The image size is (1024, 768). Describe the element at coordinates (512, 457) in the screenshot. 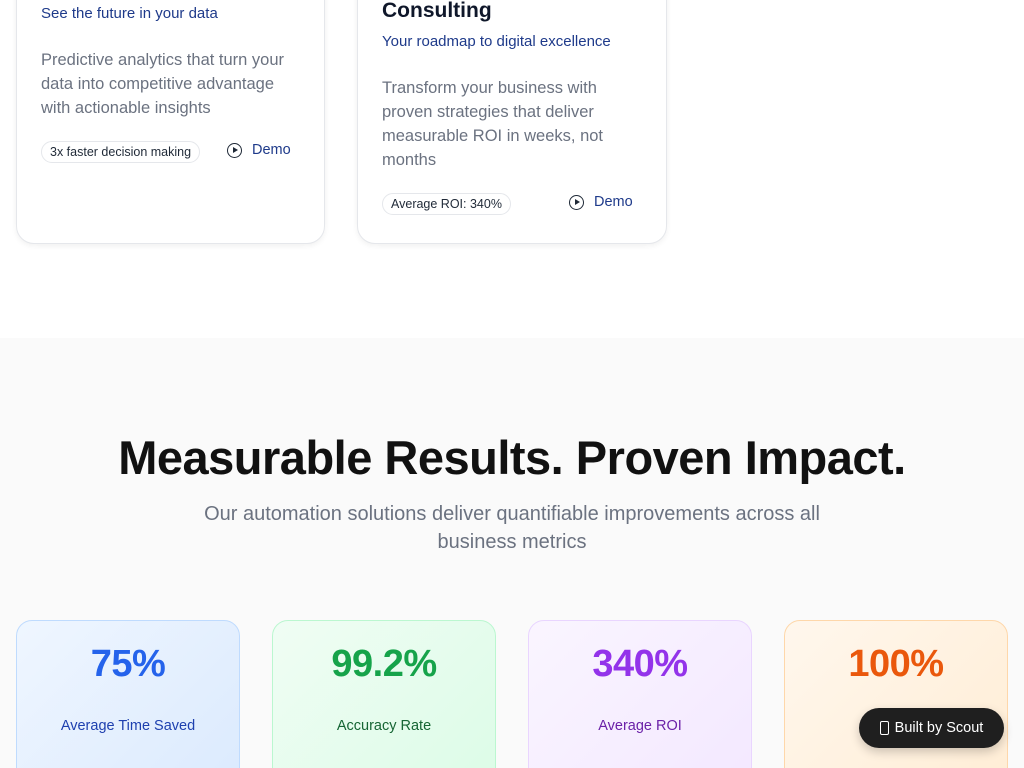

I see `section-title: Measurable Results. Proven Impact.` at that location.